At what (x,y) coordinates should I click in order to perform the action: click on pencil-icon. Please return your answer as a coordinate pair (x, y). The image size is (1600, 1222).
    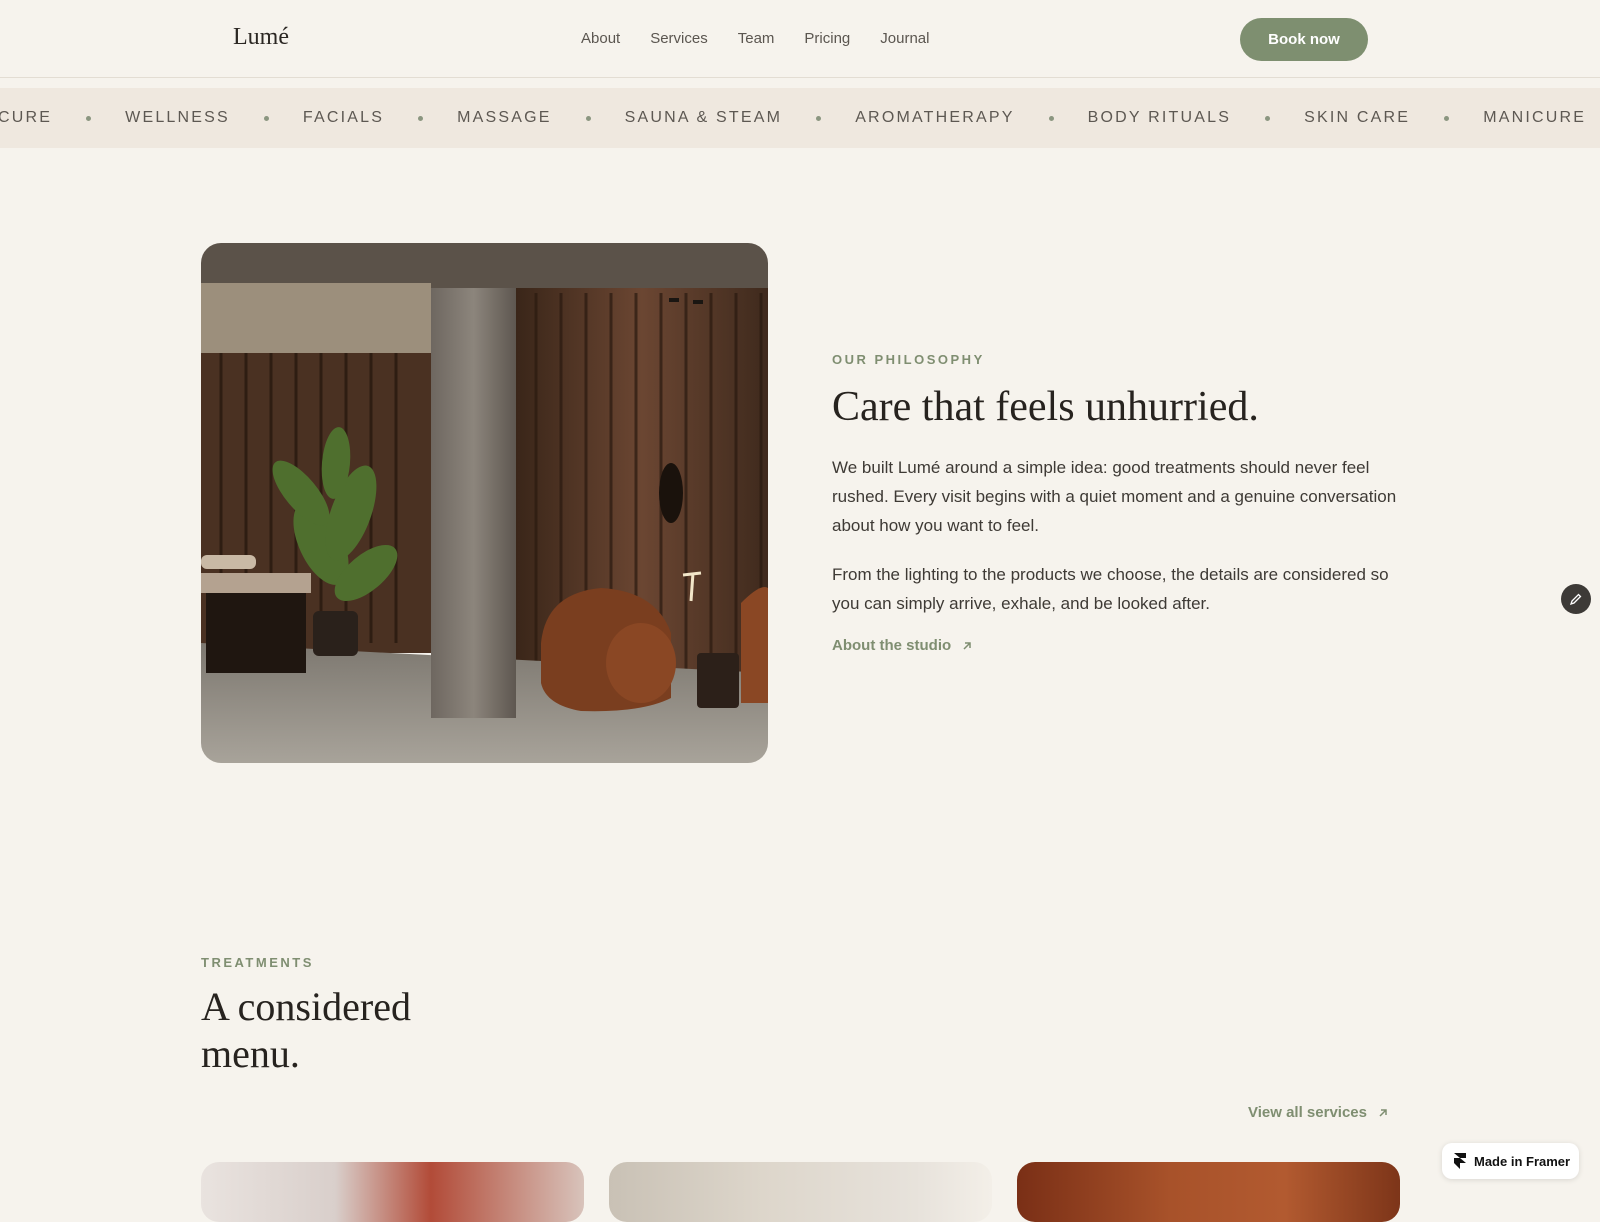
    Looking at the image, I should click on (1575, 599).